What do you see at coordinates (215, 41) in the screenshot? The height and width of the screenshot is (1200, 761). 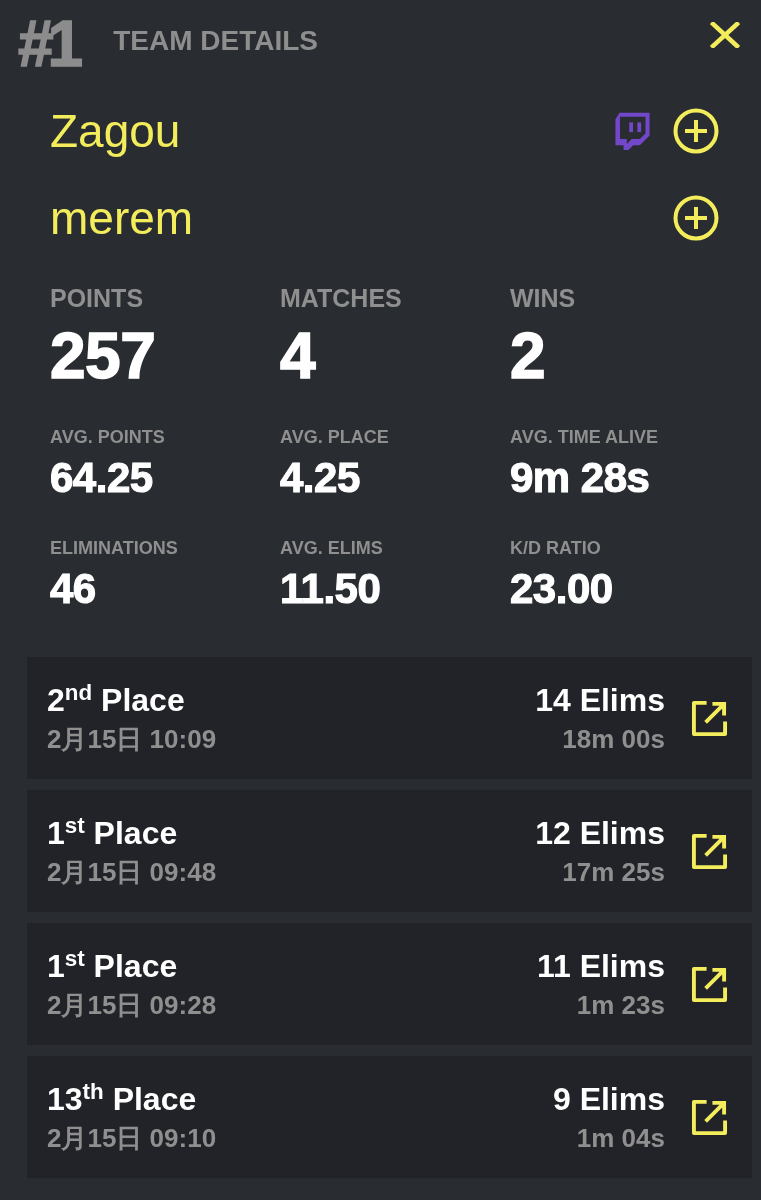 I see `panel-title: TEAM DETAILS` at bounding box center [215, 41].